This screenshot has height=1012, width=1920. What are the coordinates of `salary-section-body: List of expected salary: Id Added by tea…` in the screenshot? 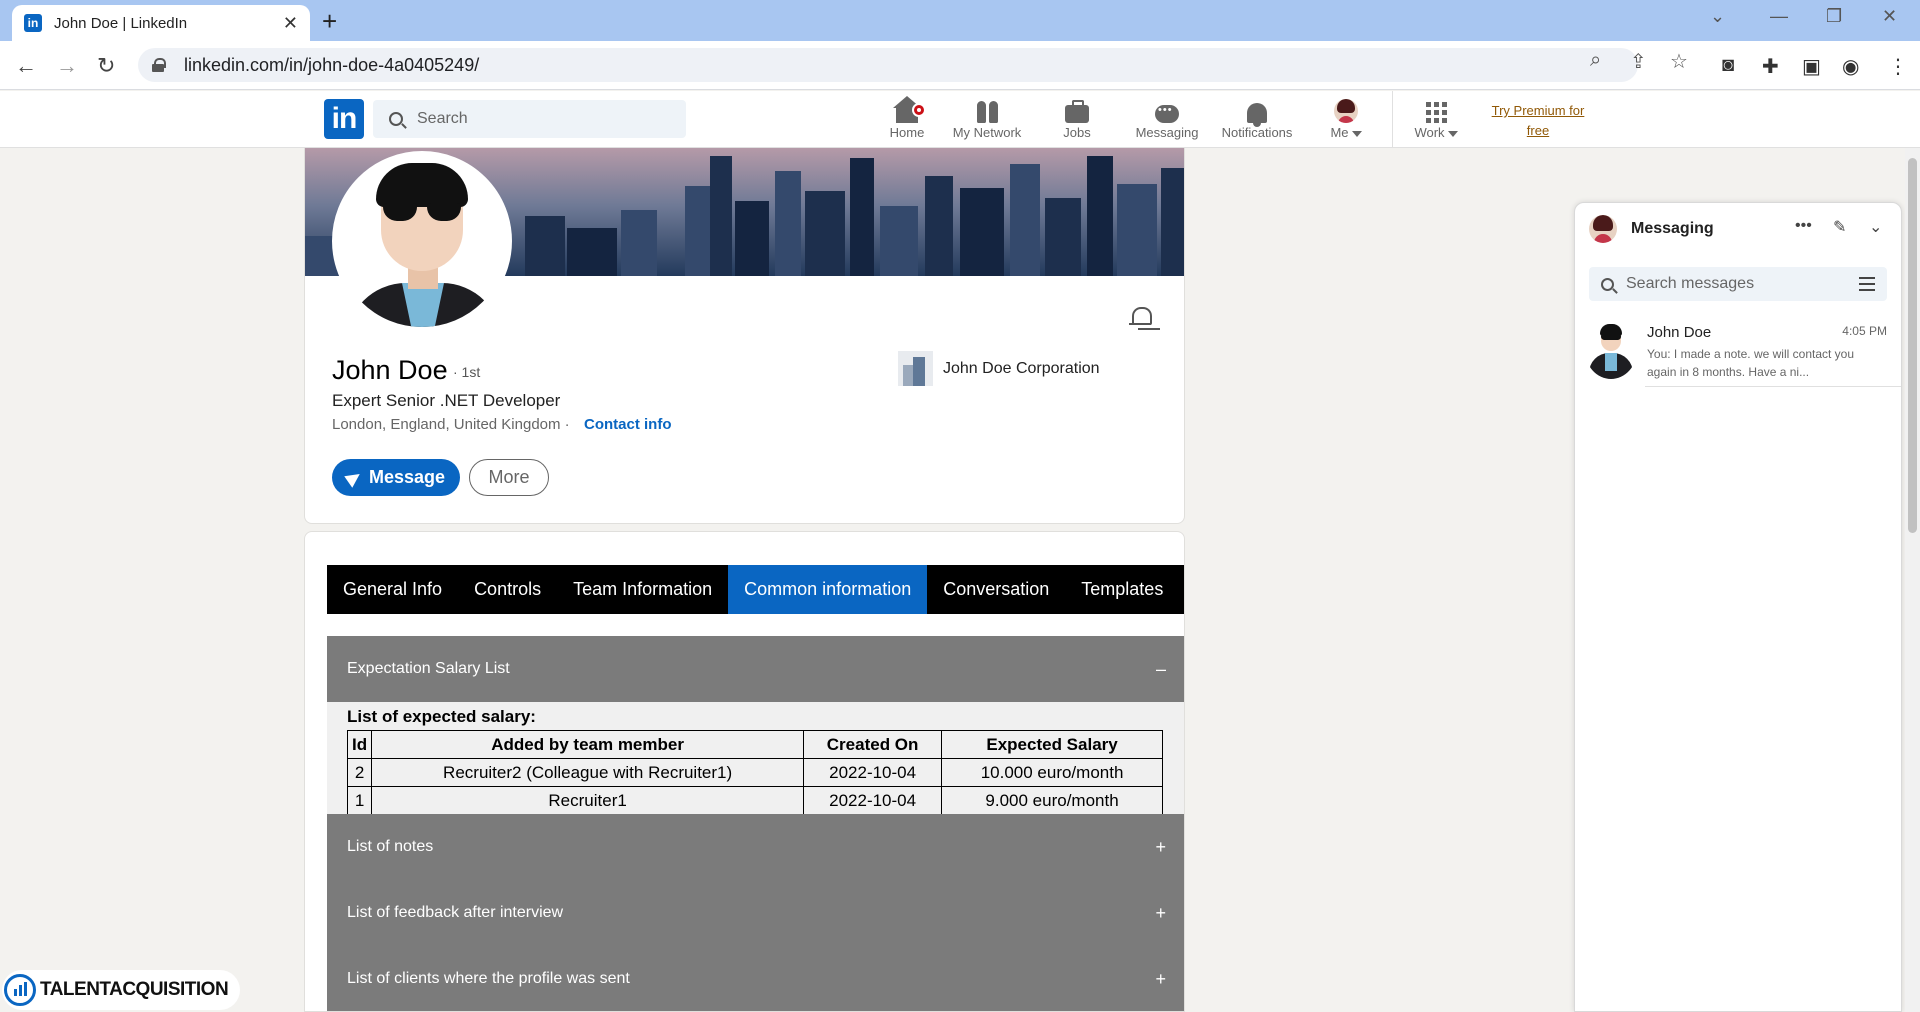 It's located at (755, 758).